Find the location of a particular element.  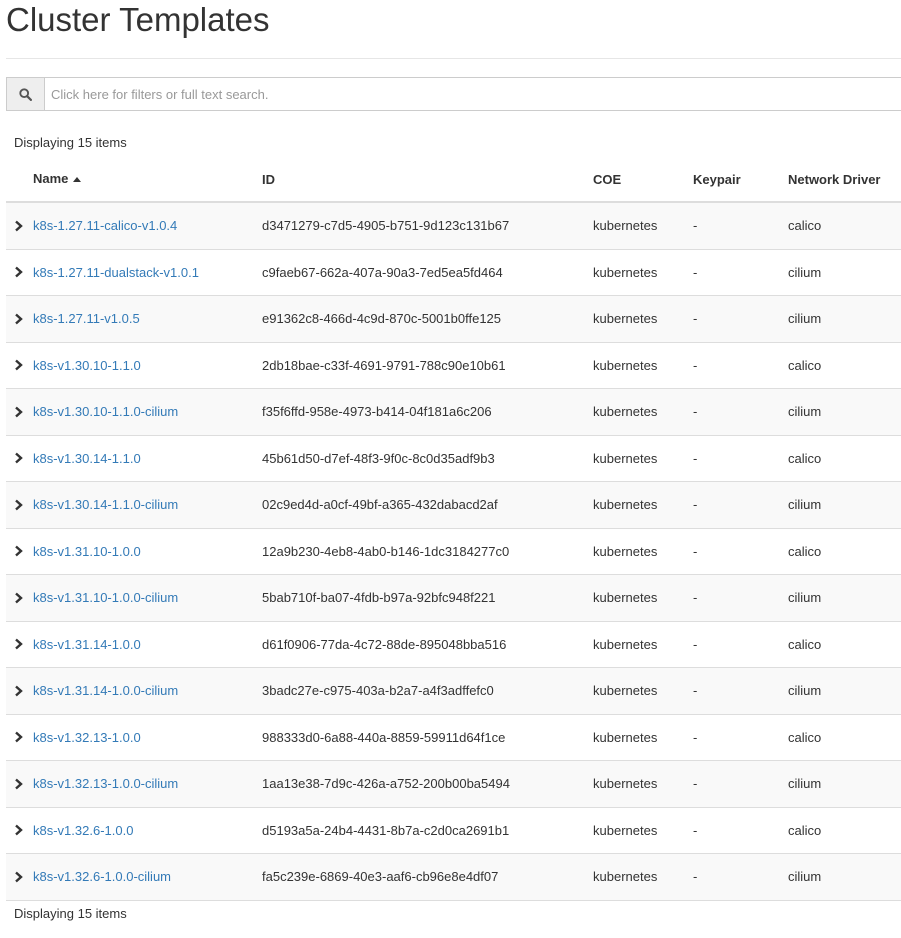

name-cell: k8s-v1.31.10-1.0.0 is located at coordinates (147, 551).